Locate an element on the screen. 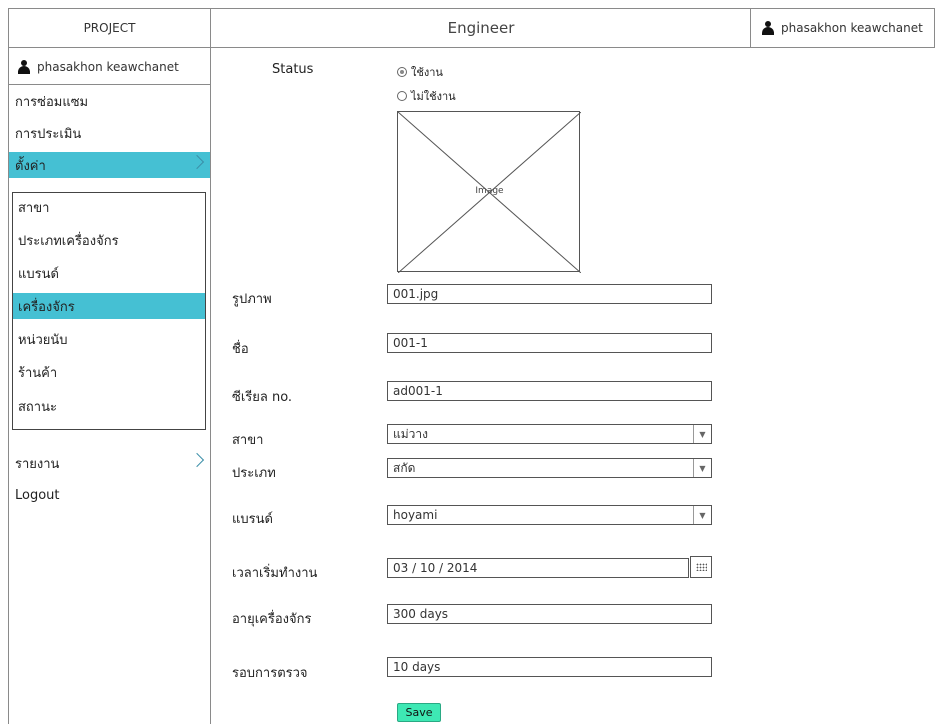  image-placeholder-label: Image is located at coordinates (489, 191).